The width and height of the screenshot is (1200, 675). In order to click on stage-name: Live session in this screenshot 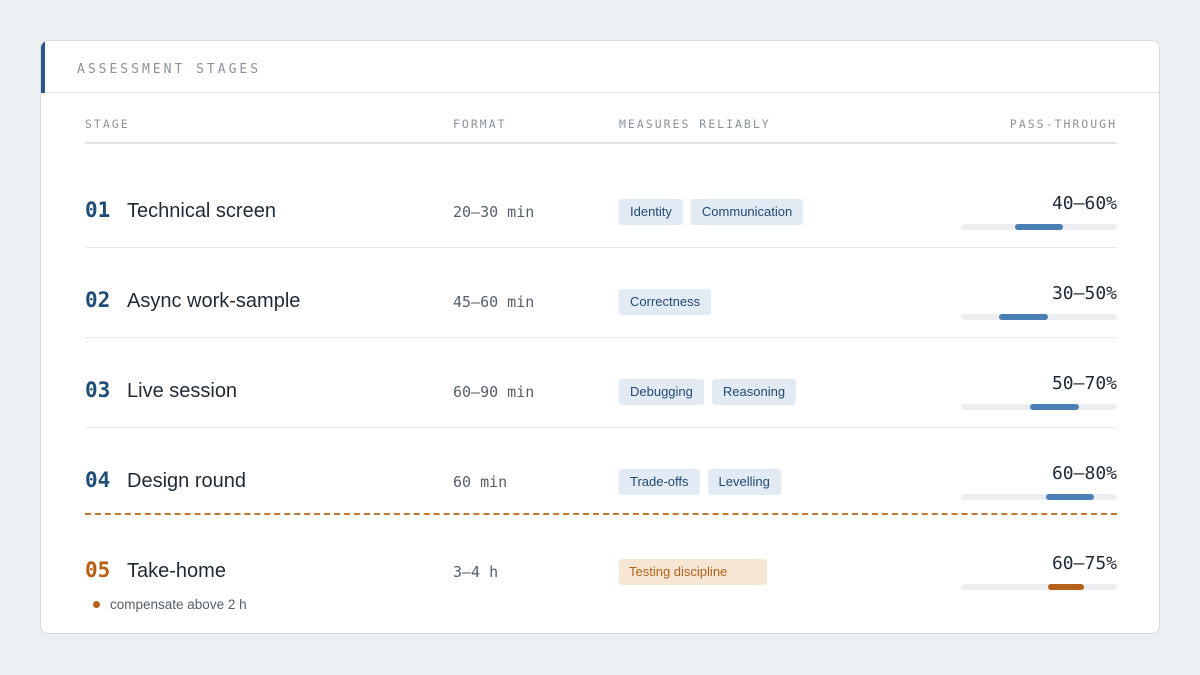, I will do `click(182, 391)`.